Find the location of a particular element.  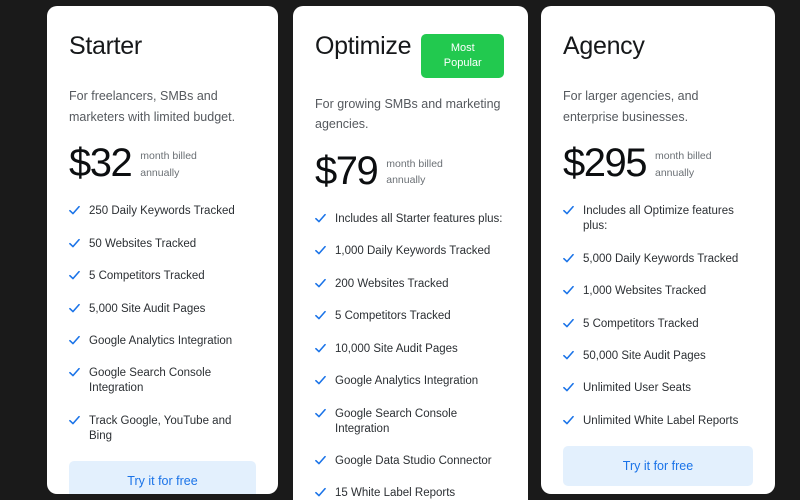

feature-item: 1,000 Daily Keywords Tracked is located at coordinates (410, 251).